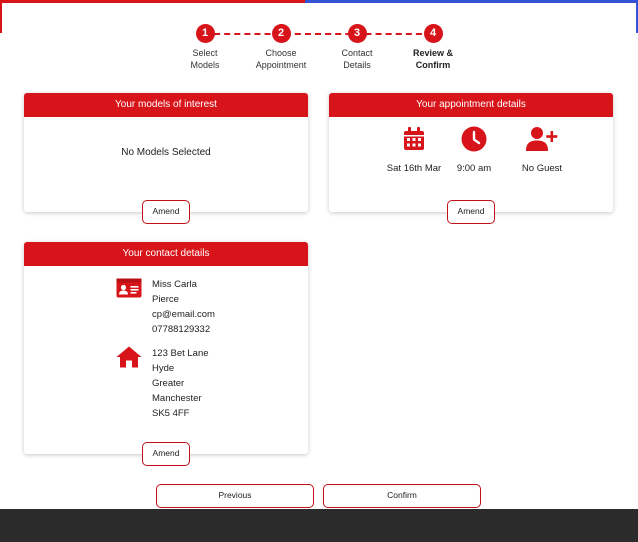 This screenshot has width=638, height=542. What do you see at coordinates (177, 398) in the screenshot?
I see `address-line: Manchester` at bounding box center [177, 398].